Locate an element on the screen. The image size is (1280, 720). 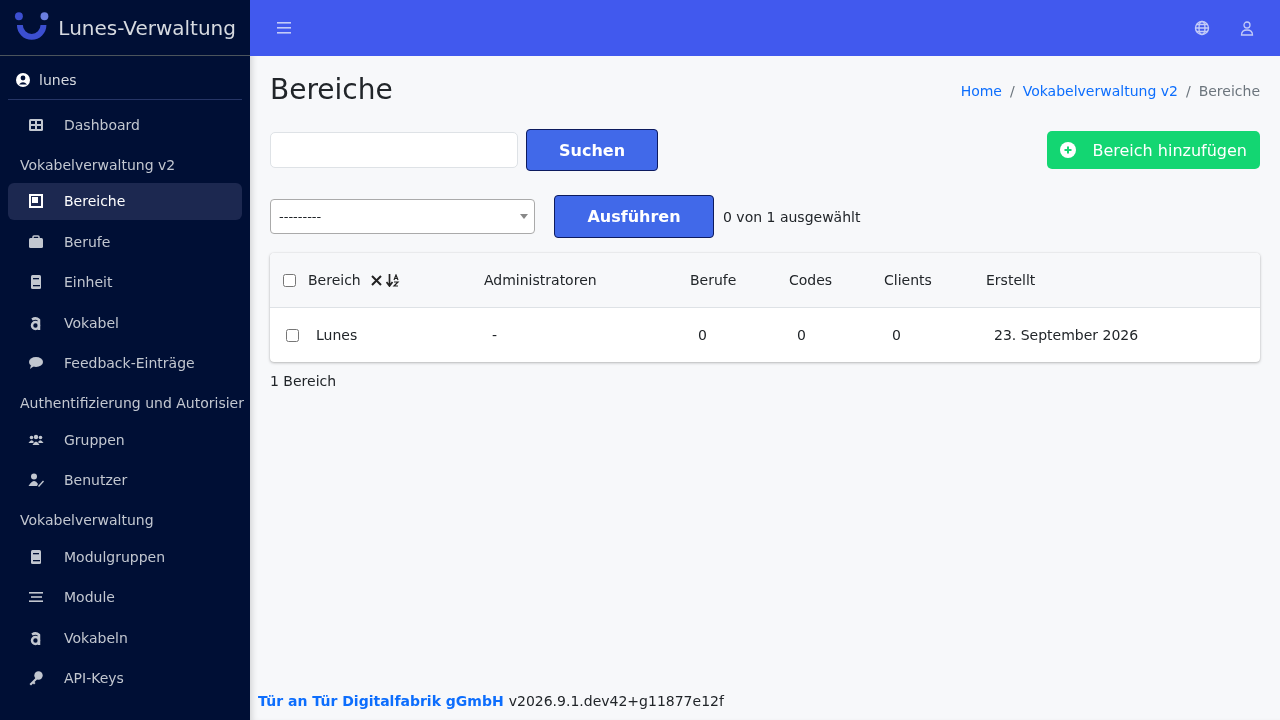
column-header: Administratoren is located at coordinates (587, 280).